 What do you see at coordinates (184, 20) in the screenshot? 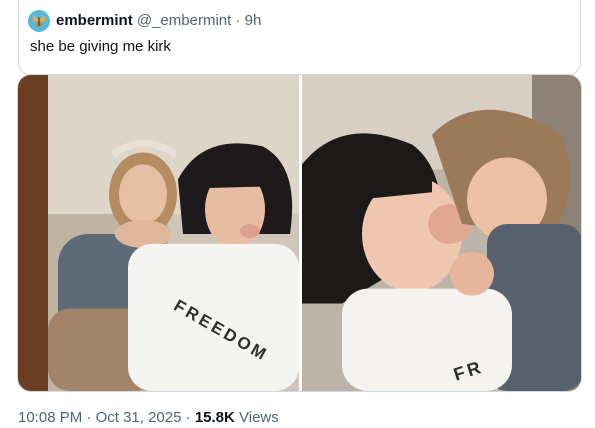
I see `author-handle: @_embermint` at bounding box center [184, 20].